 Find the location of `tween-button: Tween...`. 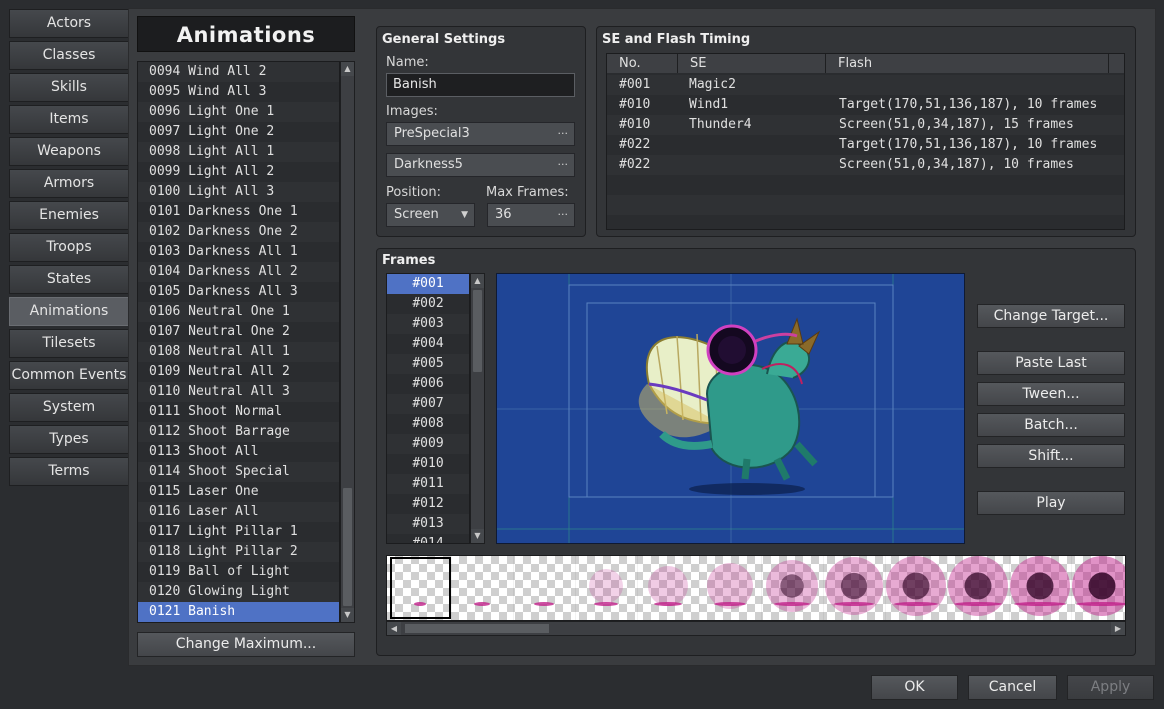

tween-button: Tween... is located at coordinates (1051, 394).